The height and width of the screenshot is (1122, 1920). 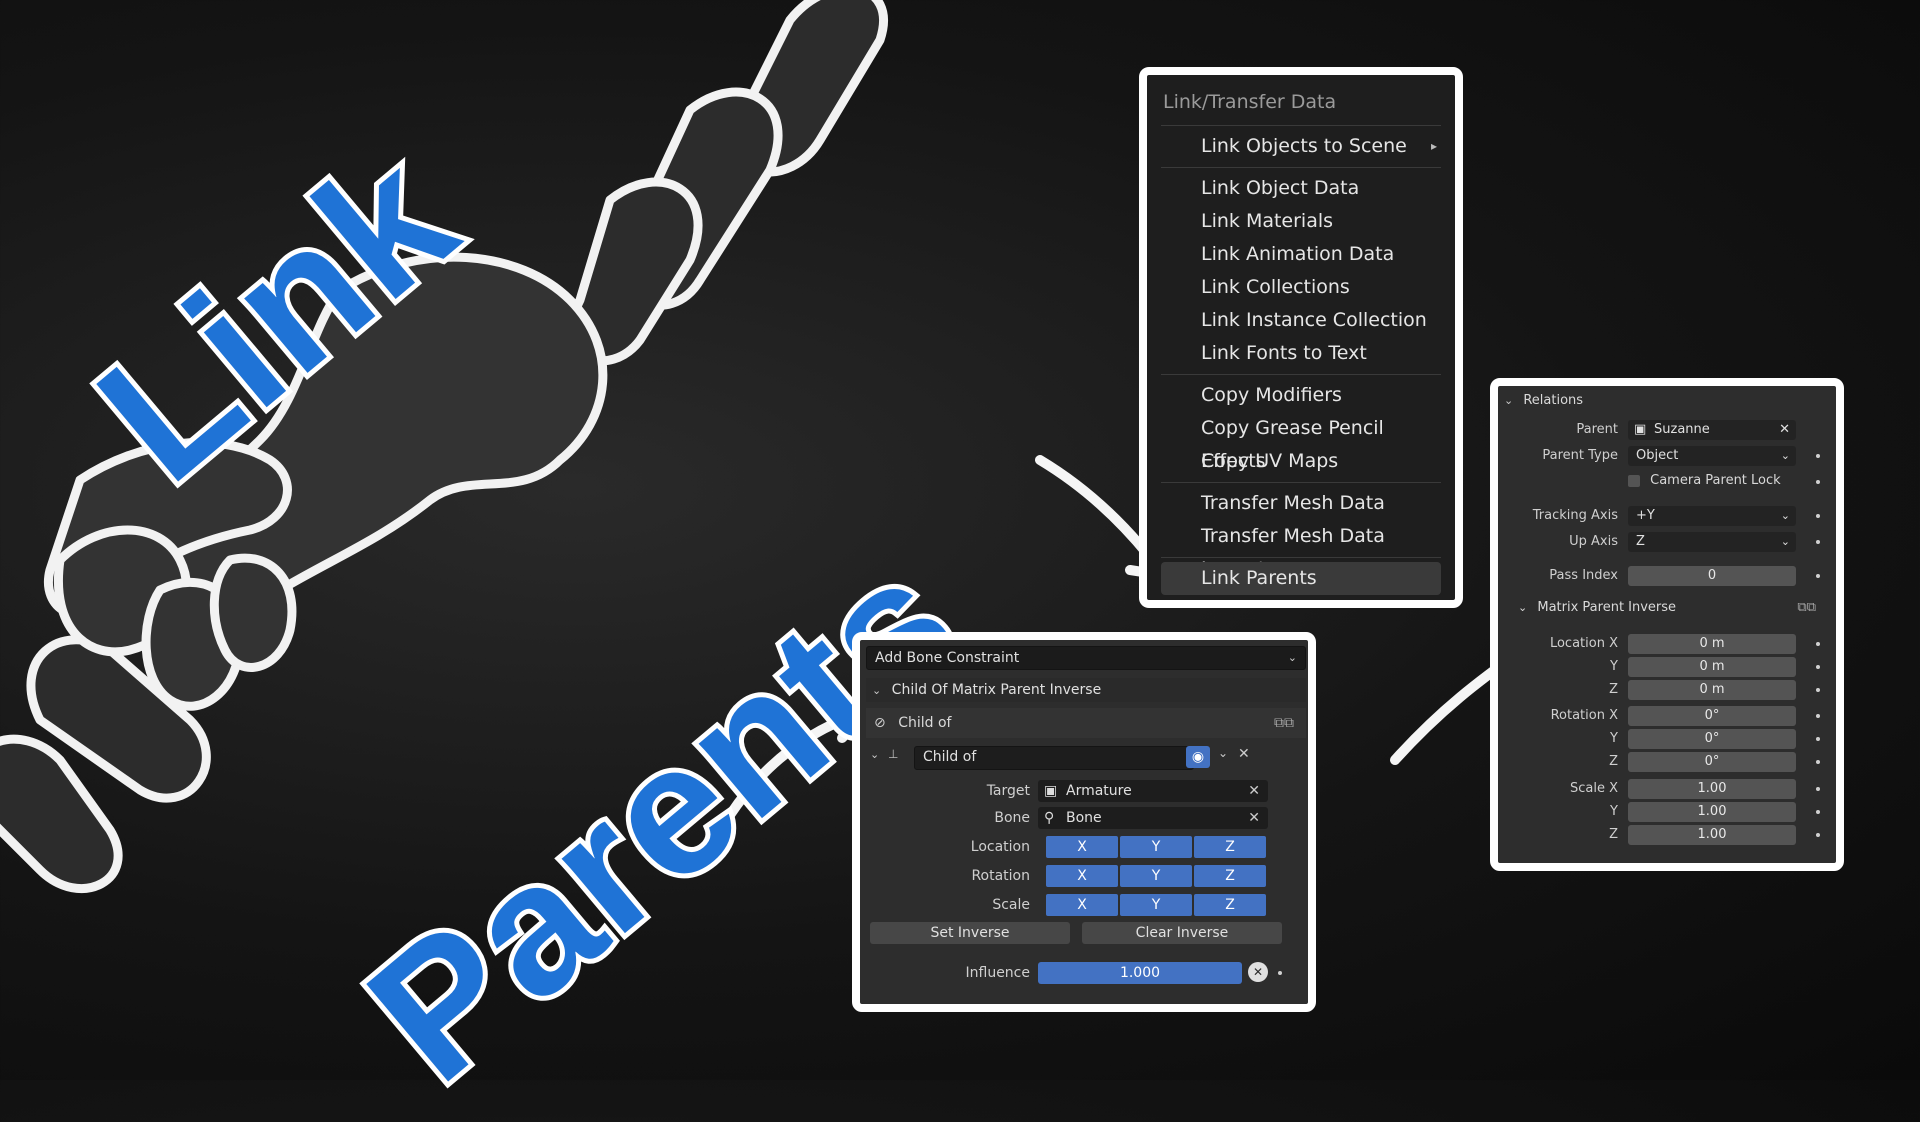 I want to click on rotation-z-field: 0°, so click(x=1712, y=762).